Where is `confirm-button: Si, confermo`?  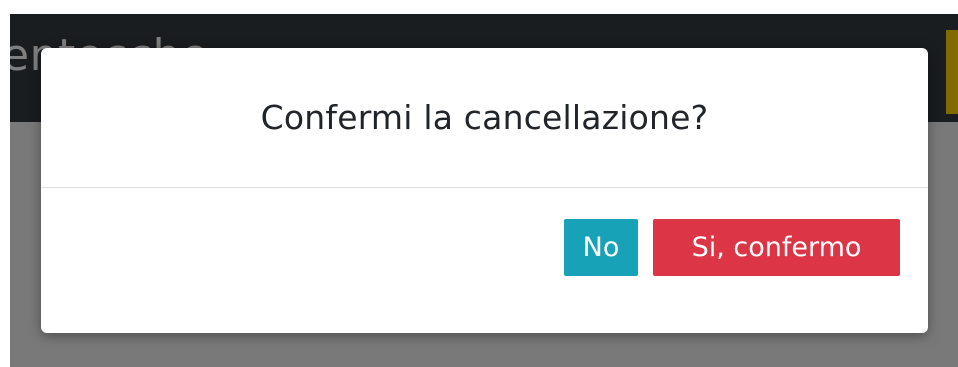
confirm-button: Si, confermo is located at coordinates (776, 247).